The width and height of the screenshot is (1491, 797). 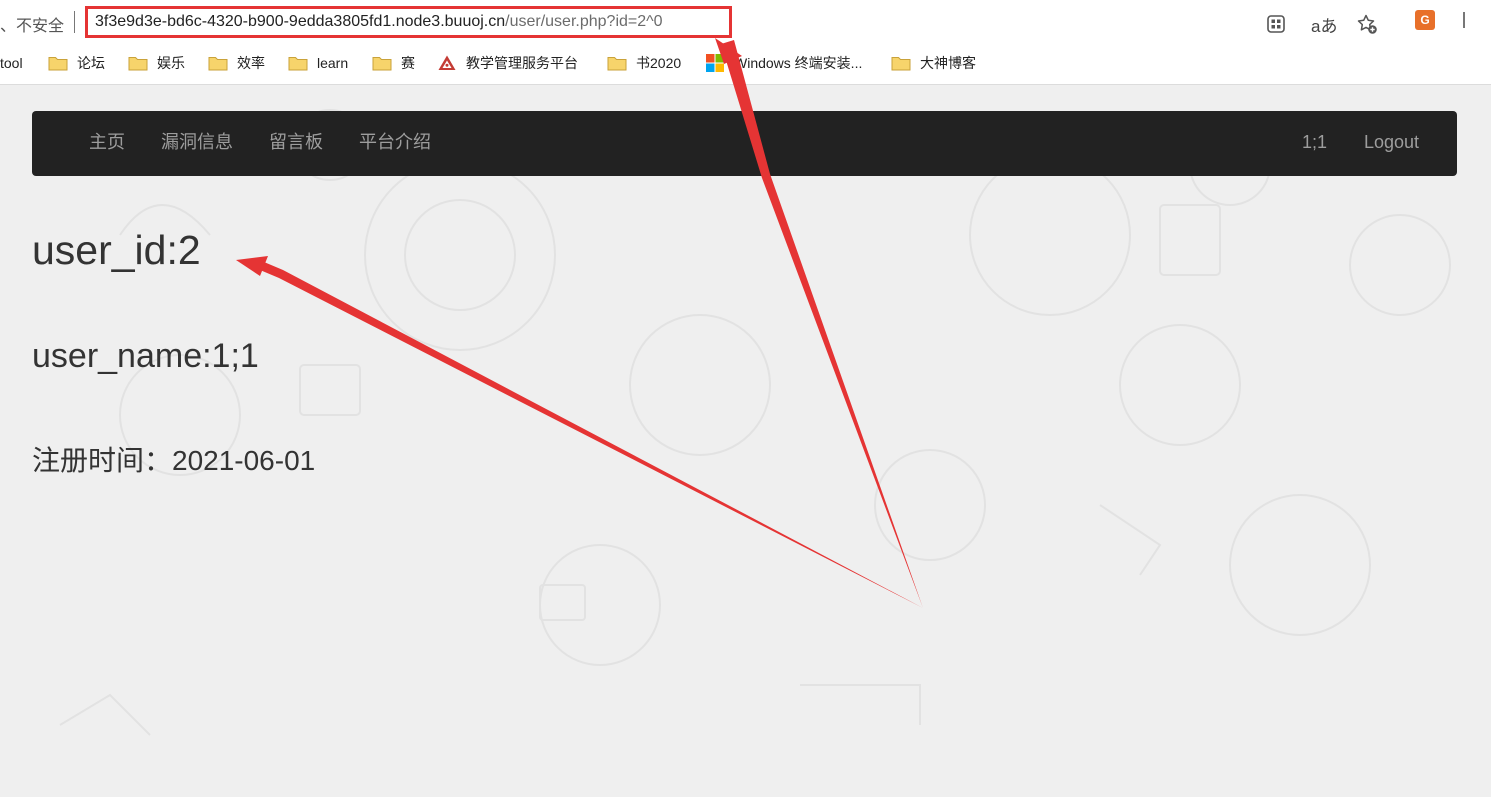 I want to click on bookmark-folder: 论坛, so click(x=76, y=63).